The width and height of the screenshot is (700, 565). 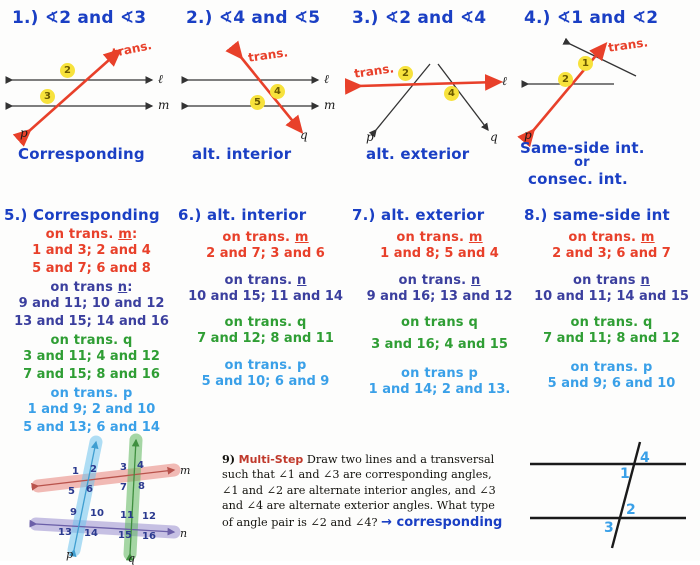 I want to click on problem-4-answer-line3: consec. int., so click(x=578, y=179).